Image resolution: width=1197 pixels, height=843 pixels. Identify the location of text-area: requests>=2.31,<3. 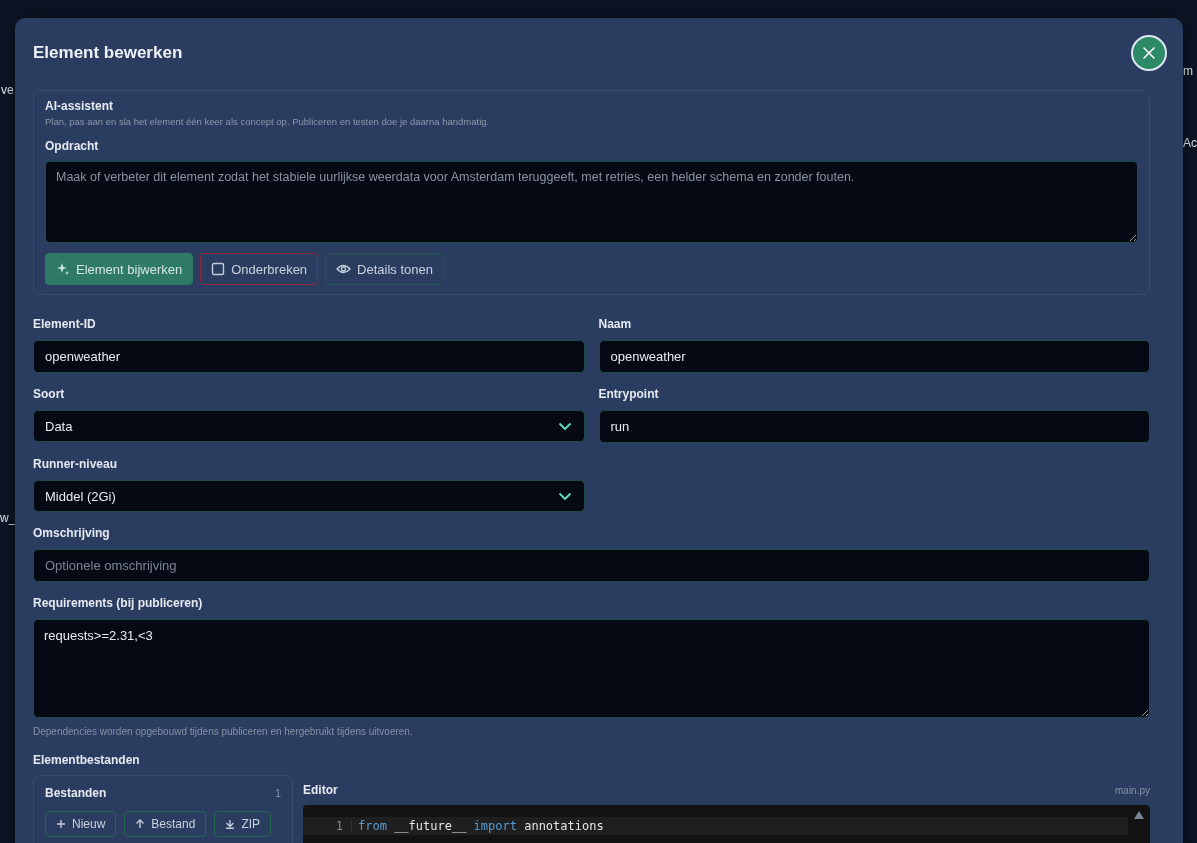
(591, 668).